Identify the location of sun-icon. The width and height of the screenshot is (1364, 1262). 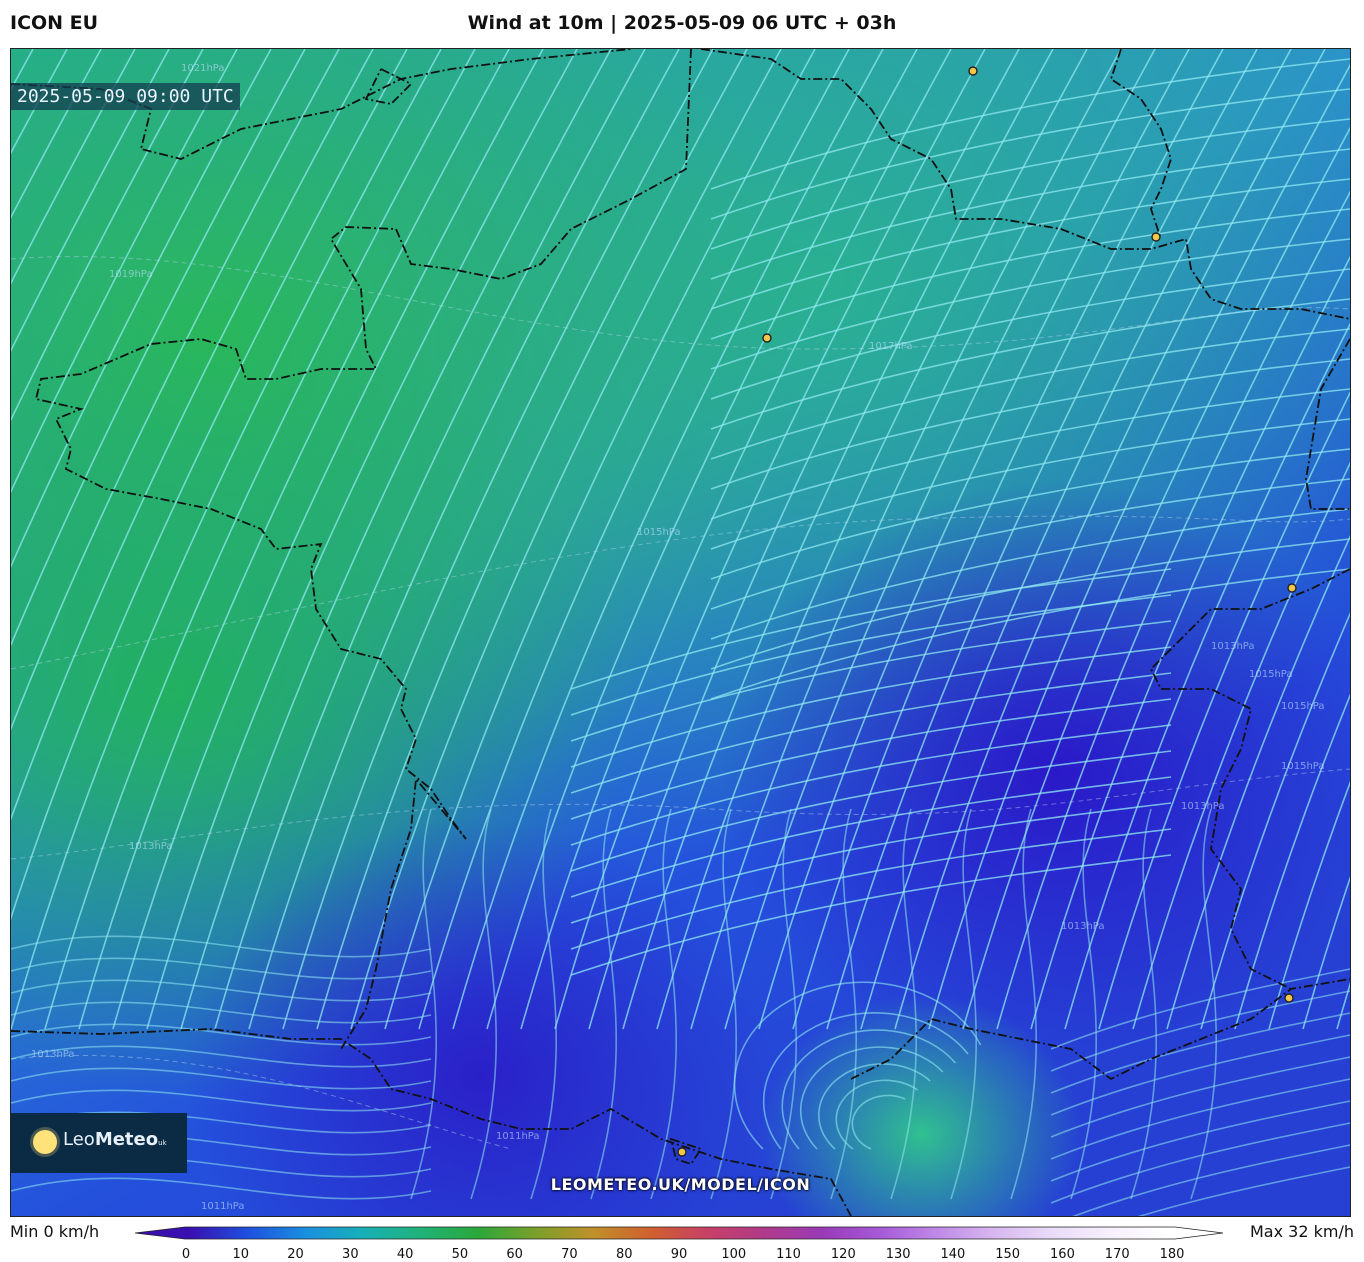
(45, 1142).